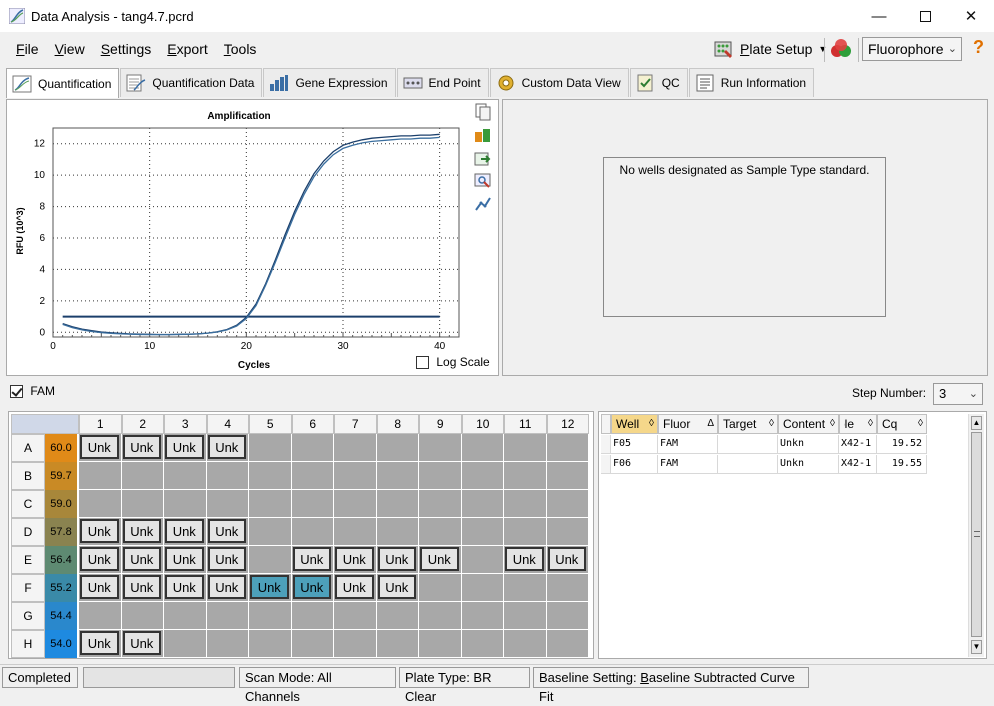 The height and width of the screenshot is (706, 994). I want to click on plate-row-header: B, so click(28, 476).